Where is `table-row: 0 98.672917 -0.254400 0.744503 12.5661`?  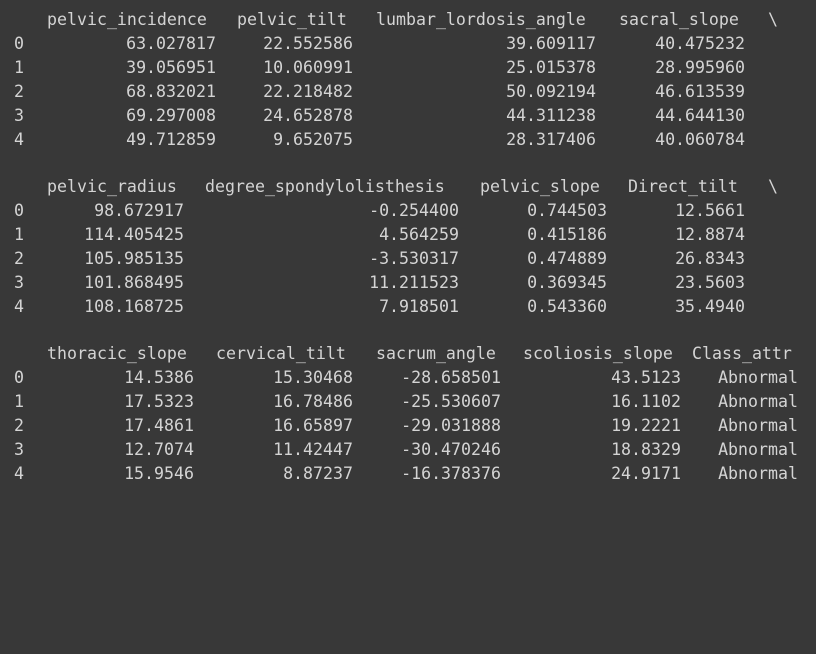
table-row: 0 98.672917 -0.254400 0.744503 12.5661 is located at coordinates (408, 211).